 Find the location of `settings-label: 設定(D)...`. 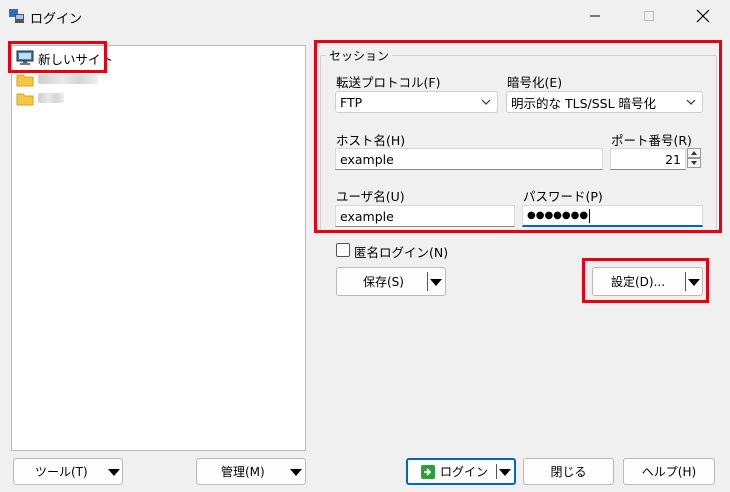

settings-label: 設定(D)... is located at coordinates (638, 282).